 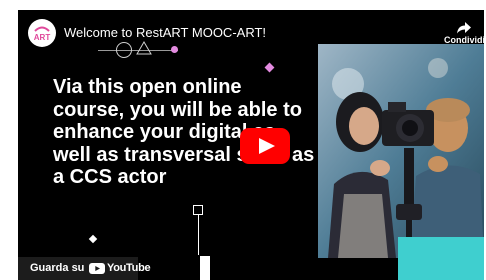 I want to click on youtube-wordmark: YouTube, so click(x=129, y=268).